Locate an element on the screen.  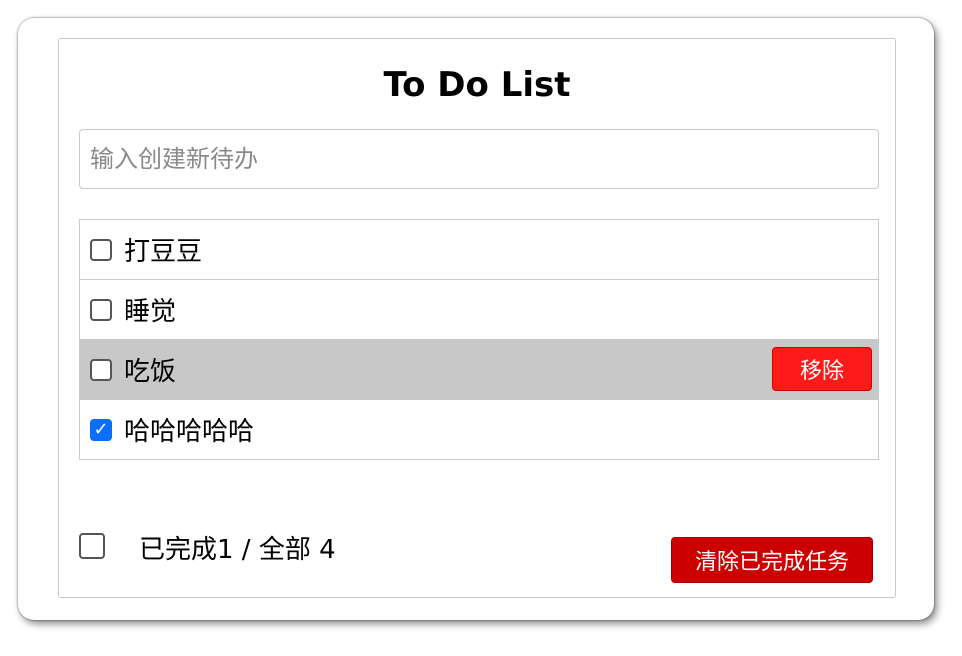
todo-checkbox-checked: ✓ is located at coordinates (101, 429).